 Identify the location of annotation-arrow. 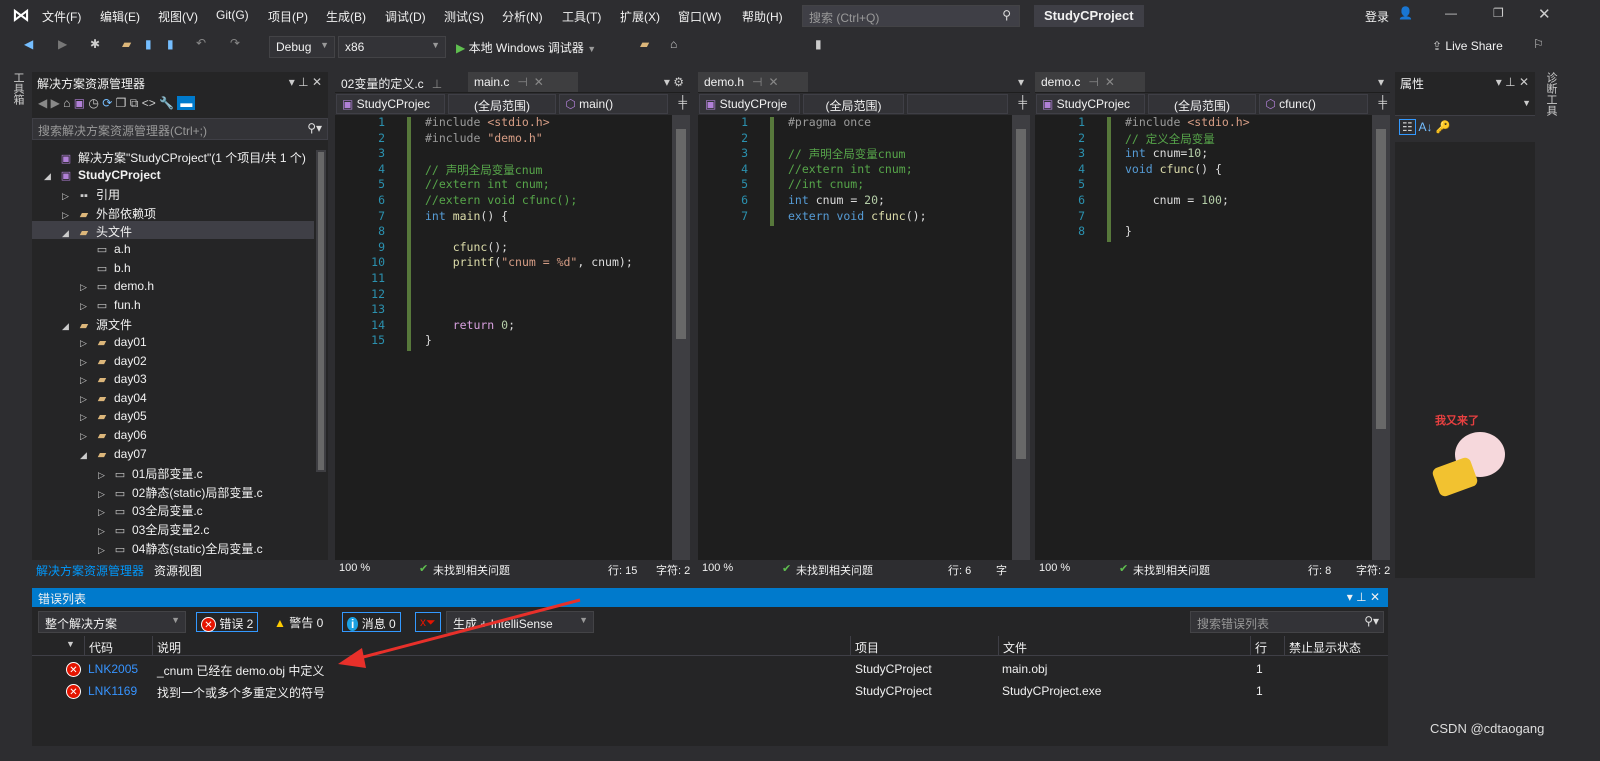
(459, 633).